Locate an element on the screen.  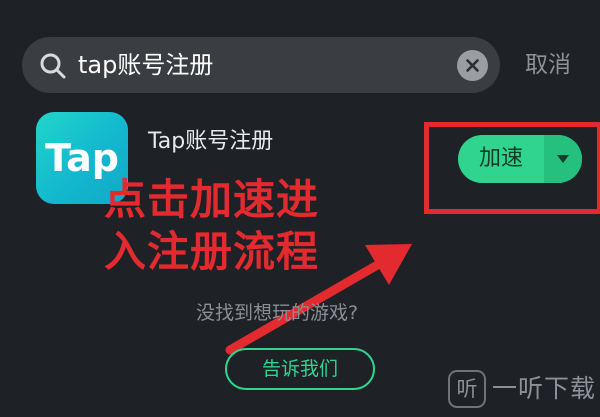
annotation-text-line-1: 点击加速进 is located at coordinates (212, 199).